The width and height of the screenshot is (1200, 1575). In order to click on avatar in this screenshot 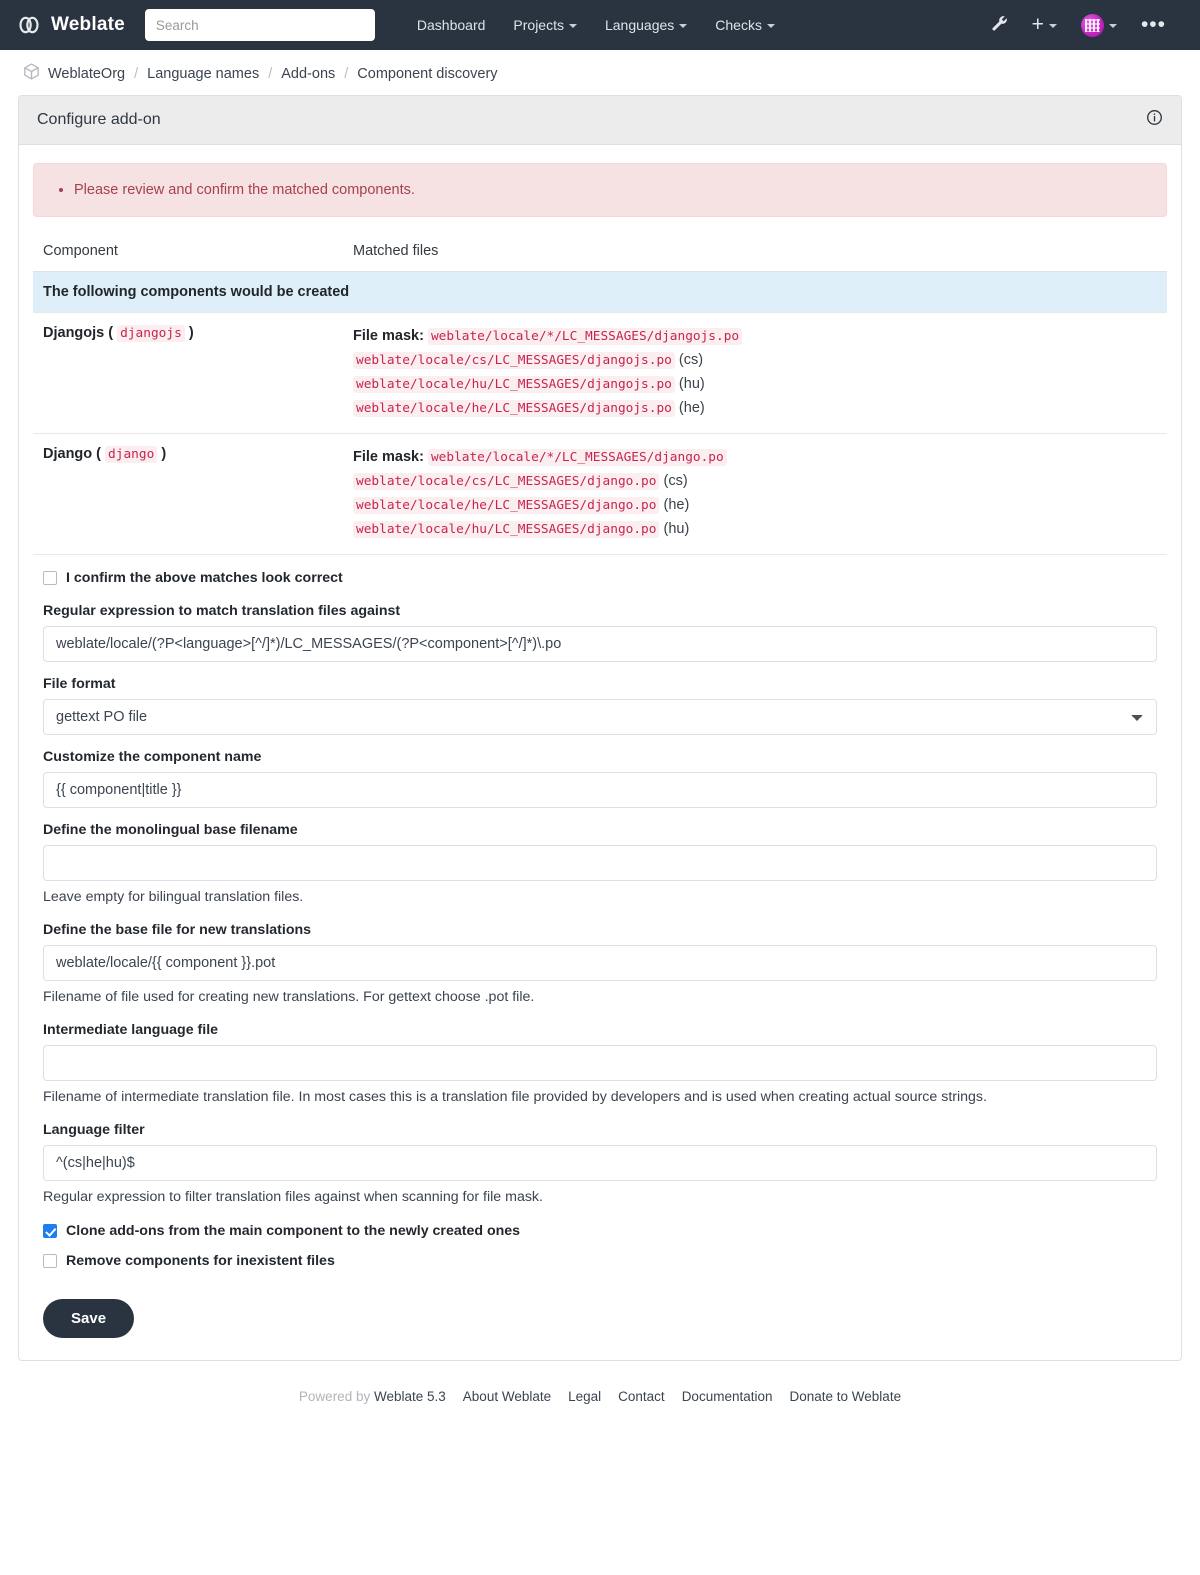, I will do `click(1092, 25)`.